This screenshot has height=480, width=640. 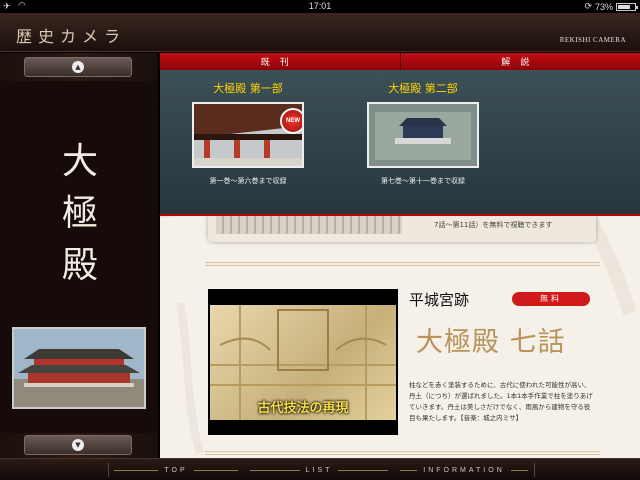 I want to click on video-frame: 古代技法の再現, so click(x=303, y=362).